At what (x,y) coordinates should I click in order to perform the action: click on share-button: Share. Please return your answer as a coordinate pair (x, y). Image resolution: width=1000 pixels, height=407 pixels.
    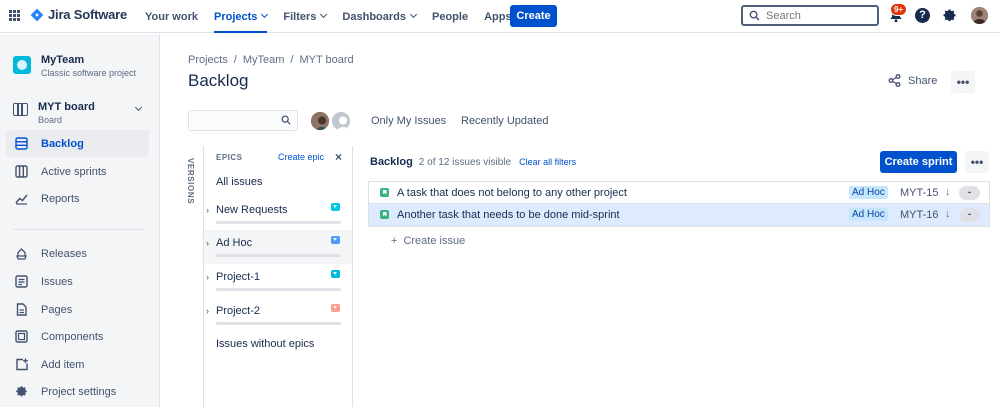
    Looking at the image, I should click on (912, 80).